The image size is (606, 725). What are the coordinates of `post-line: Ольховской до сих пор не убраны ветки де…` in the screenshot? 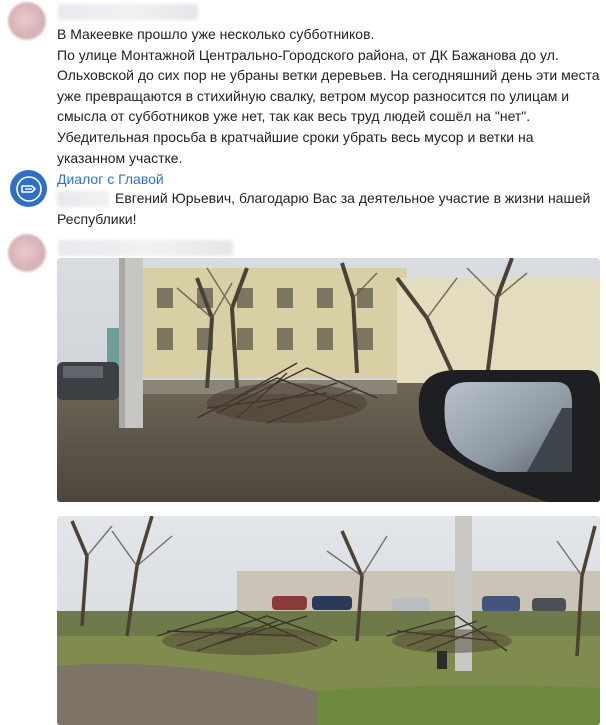 It's located at (328, 75).